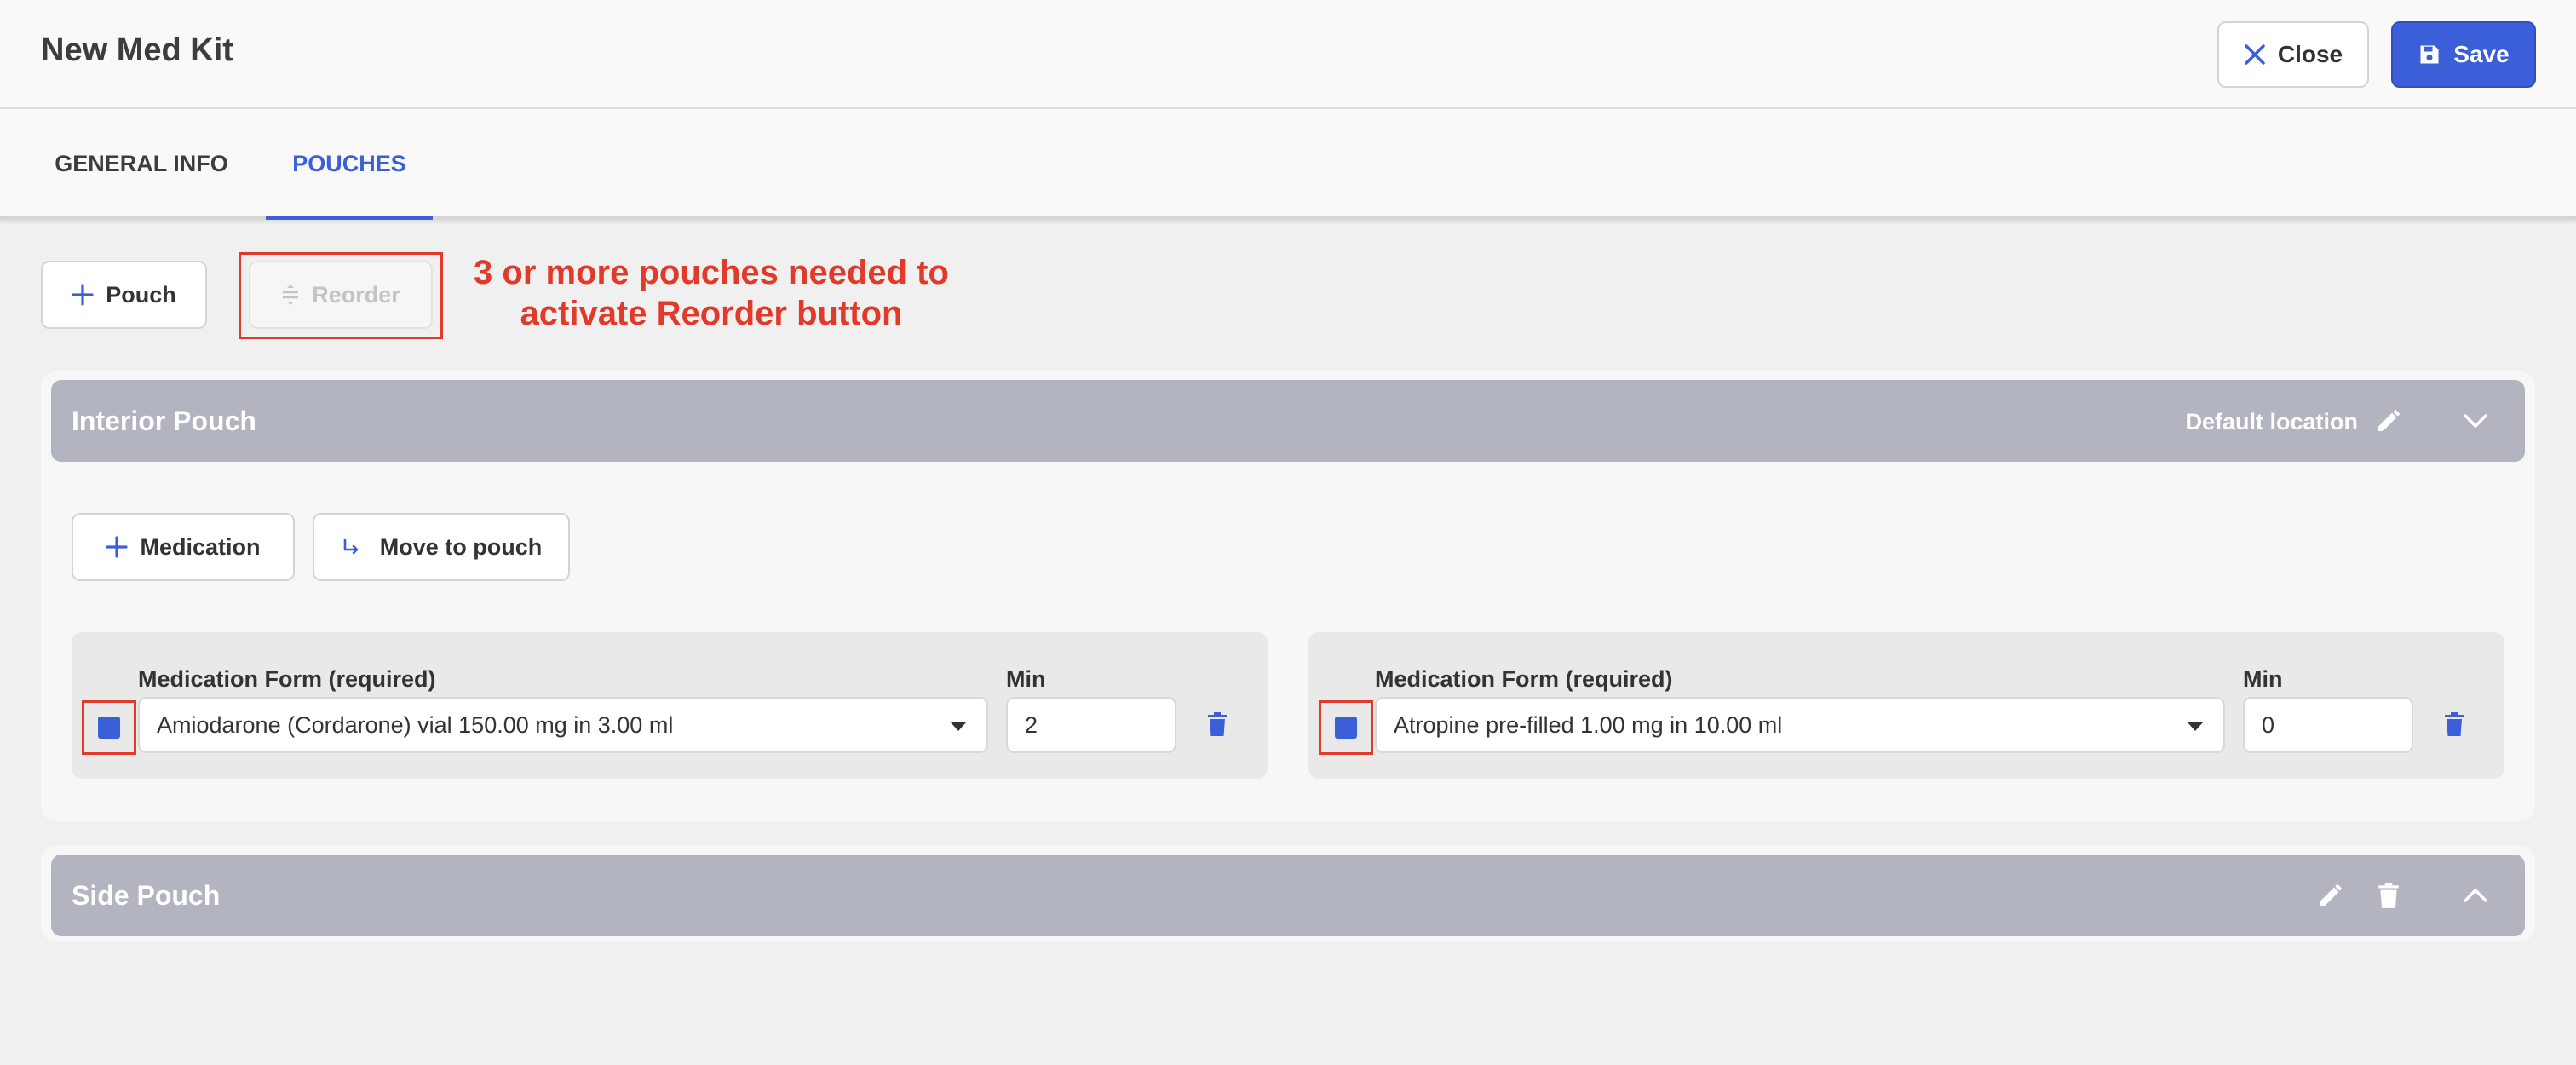 The width and height of the screenshot is (2576, 1065). I want to click on reorder-button: Reorder, so click(341, 295).